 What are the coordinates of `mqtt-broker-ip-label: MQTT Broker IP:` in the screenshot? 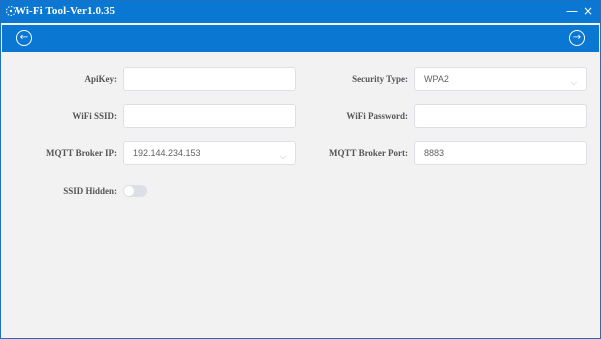 It's located at (81, 153).